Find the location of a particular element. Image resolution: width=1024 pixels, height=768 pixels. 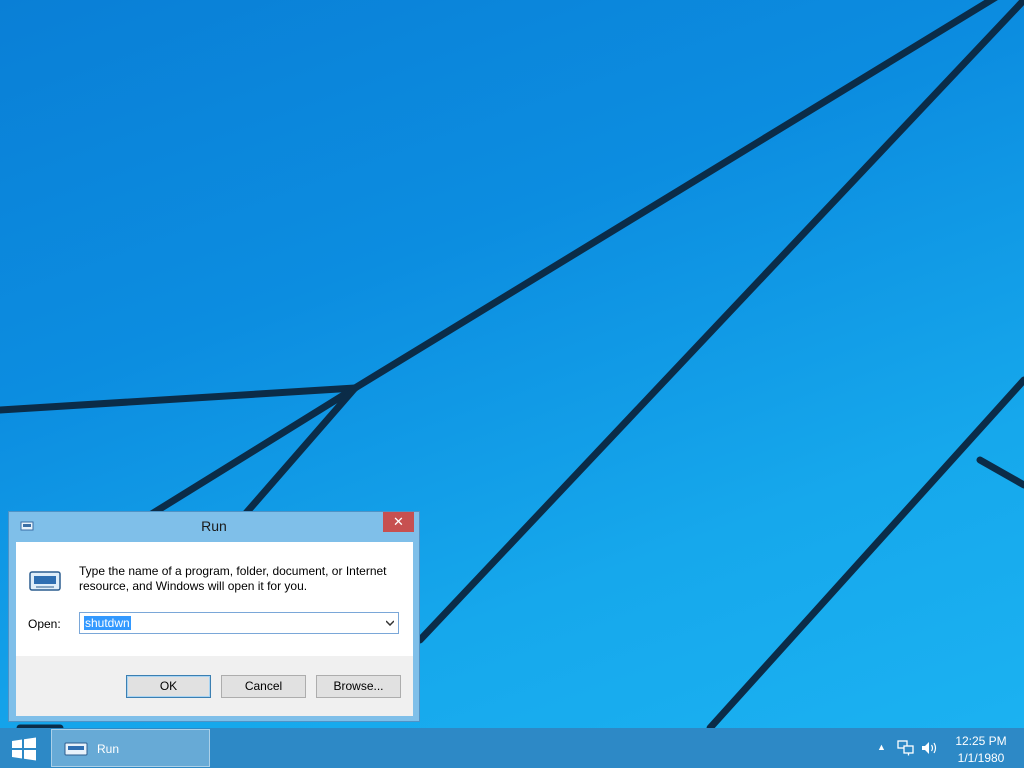

chevron-down-icon is located at coordinates (390, 623).